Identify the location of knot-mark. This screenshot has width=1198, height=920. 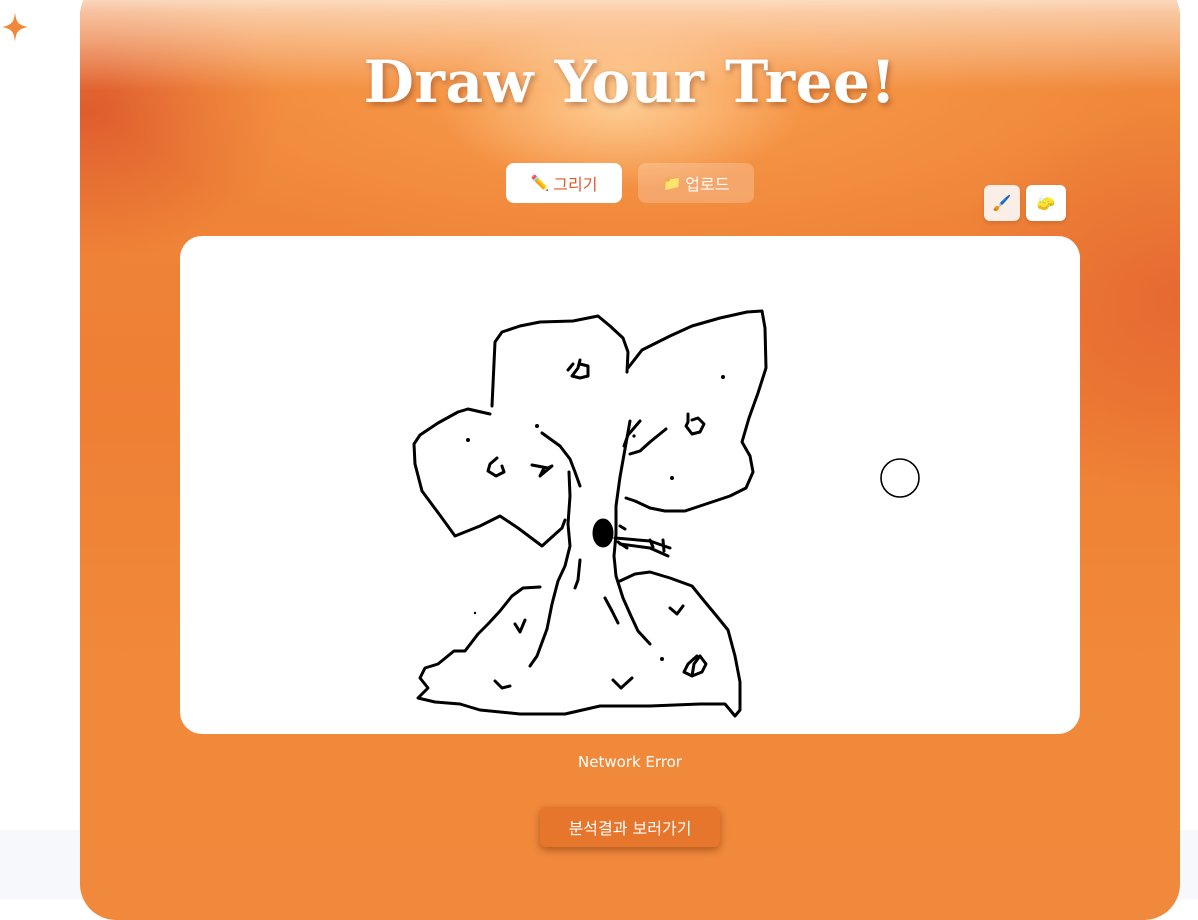
(603, 533).